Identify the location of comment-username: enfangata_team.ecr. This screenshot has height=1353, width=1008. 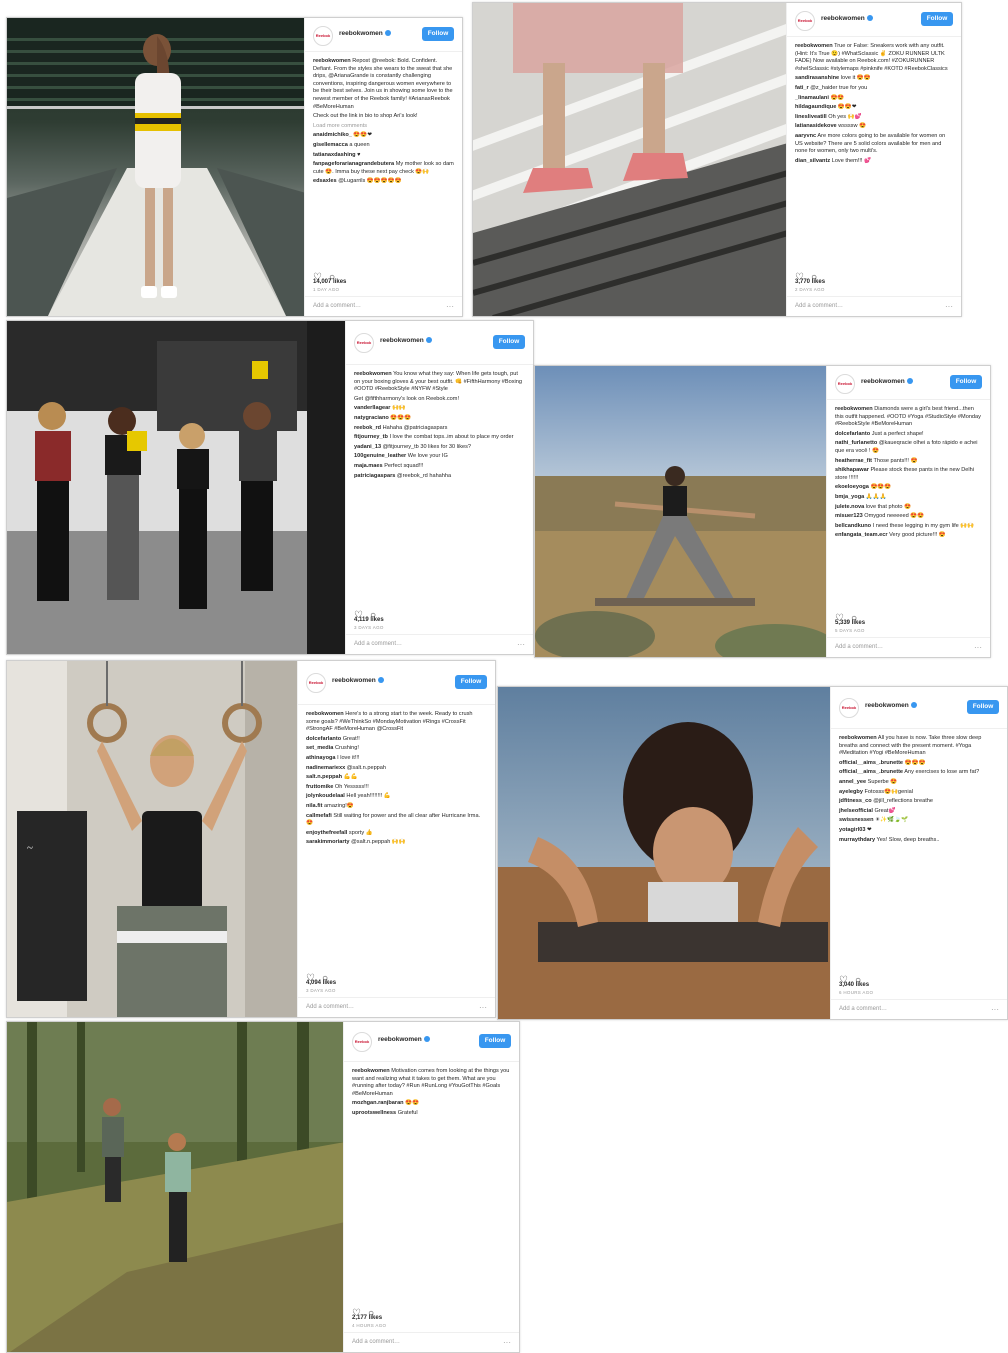
(861, 535).